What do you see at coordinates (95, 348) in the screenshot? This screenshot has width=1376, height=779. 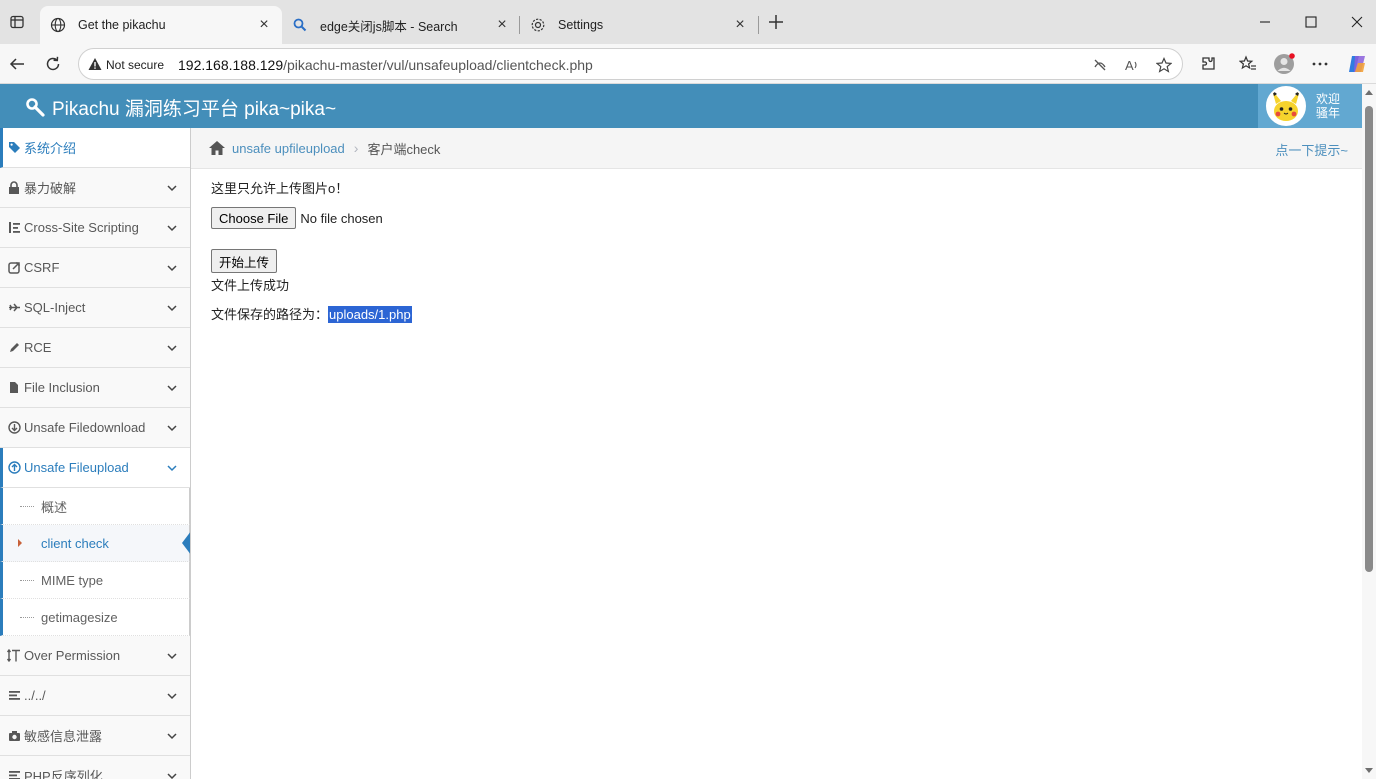 I see `sidebar-item-rce: RCE` at bounding box center [95, 348].